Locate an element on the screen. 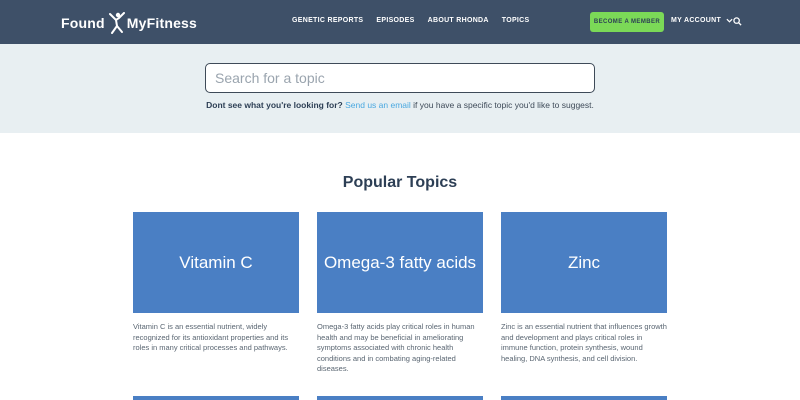 The image size is (800, 400). runner-logo-icon is located at coordinates (116, 23).